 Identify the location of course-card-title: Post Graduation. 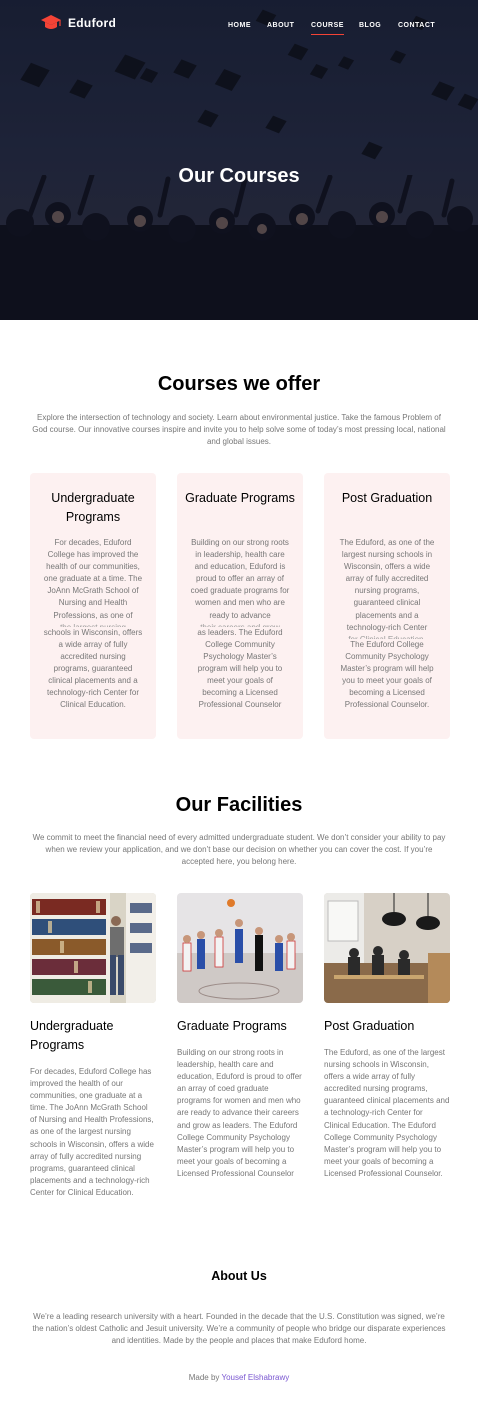
(387, 498).